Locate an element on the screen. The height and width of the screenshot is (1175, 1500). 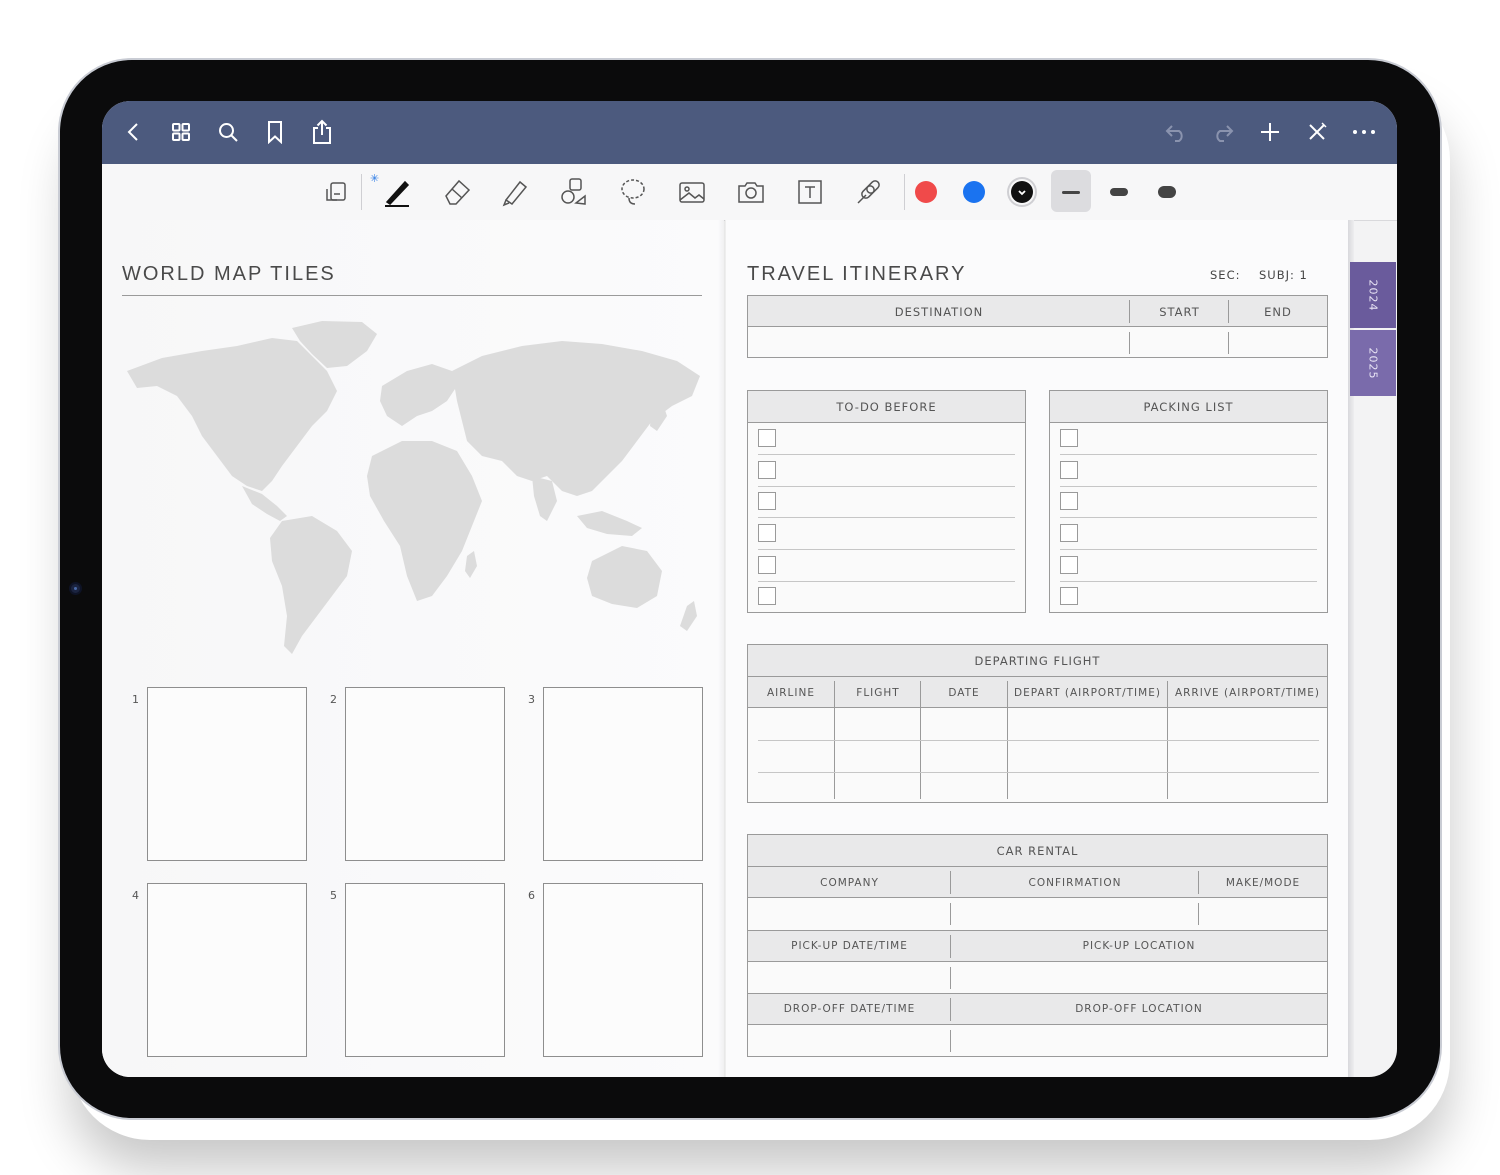
company-column: COMPANY is located at coordinates (849, 882).